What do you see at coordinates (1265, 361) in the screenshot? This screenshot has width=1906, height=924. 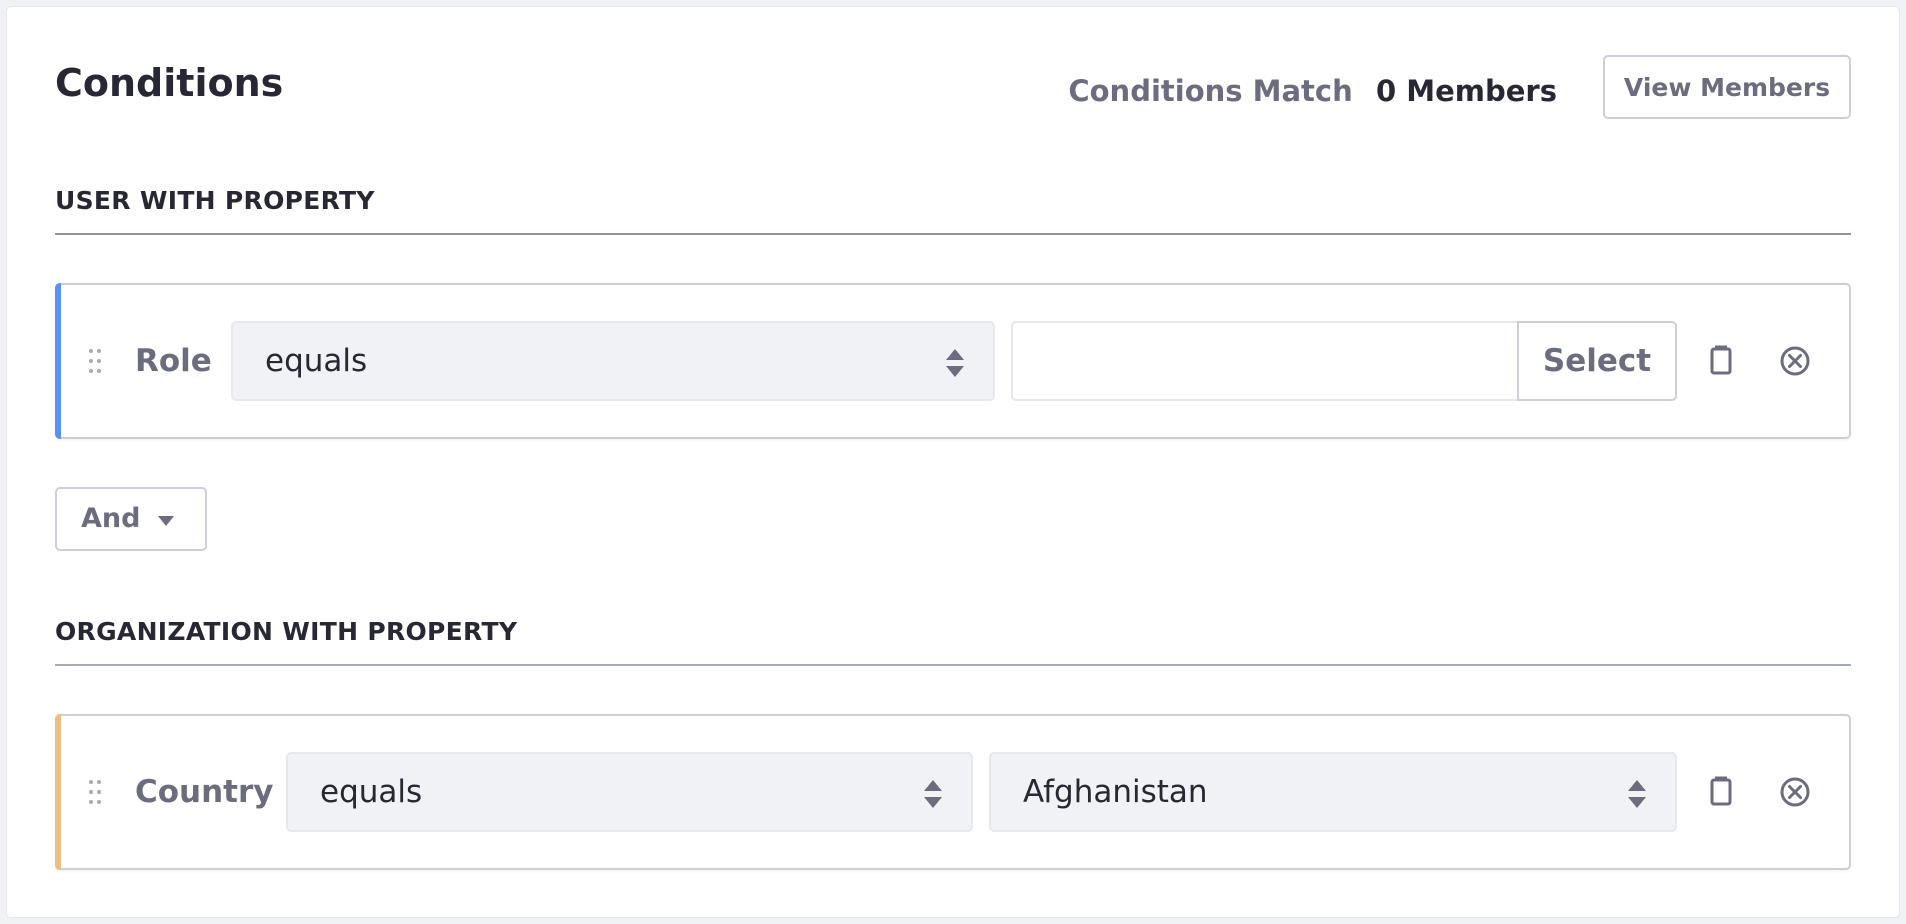 I see `role-value-input` at bounding box center [1265, 361].